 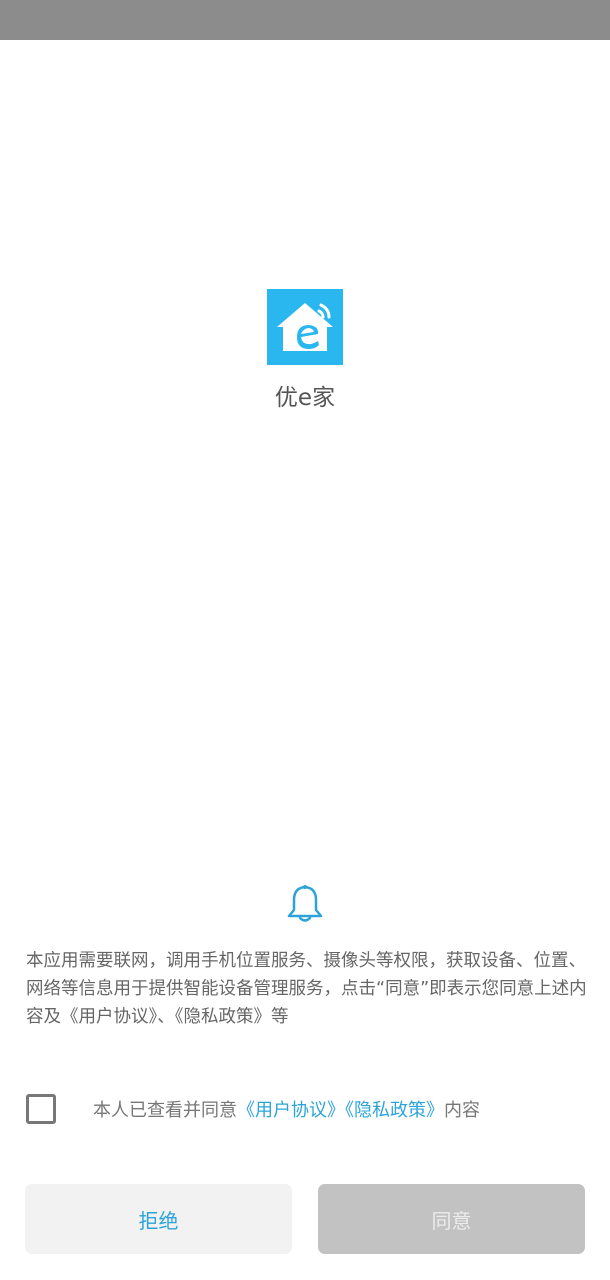 What do you see at coordinates (462, 1110) in the screenshot?
I see `consent-suffix: 内容` at bounding box center [462, 1110].